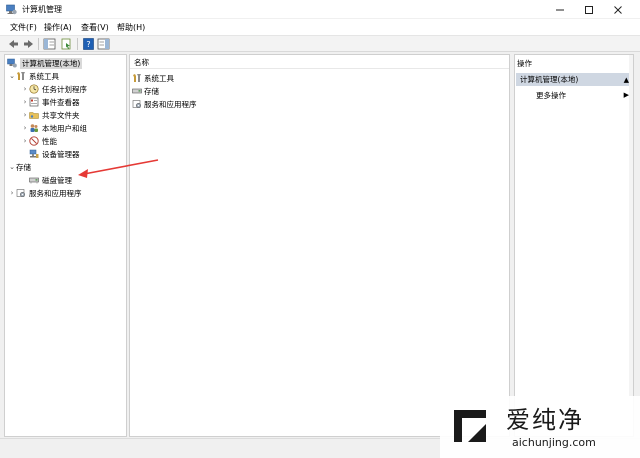 Image resolution: width=640 pixels, height=458 pixels. Describe the element at coordinates (64, 128) in the screenshot. I see `tree-item-label: 本地用户和组` at that location.